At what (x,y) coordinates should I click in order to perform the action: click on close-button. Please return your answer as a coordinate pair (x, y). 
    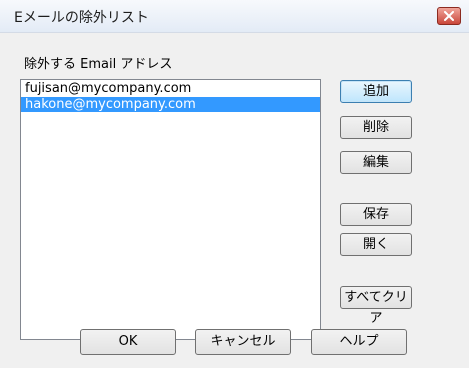
    Looking at the image, I should click on (449, 16).